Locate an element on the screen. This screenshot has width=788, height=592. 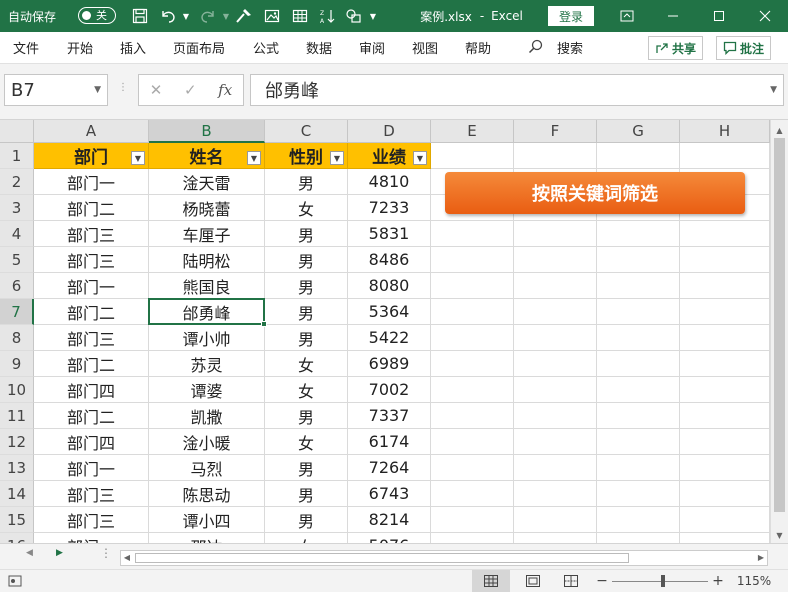
cell-d13: 7264 is located at coordinates (389, 468).